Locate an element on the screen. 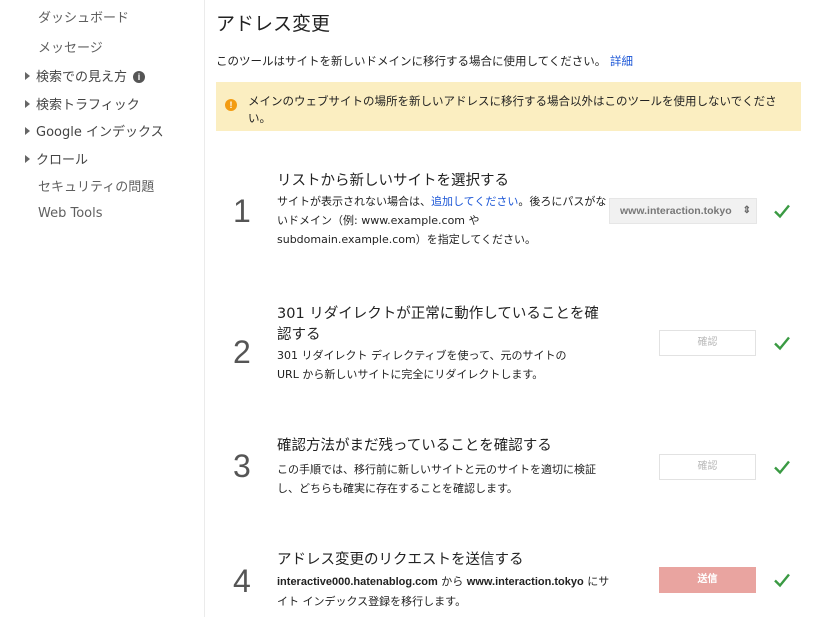  sidebar-item-search-appearance: 検索での見え方 i is located at coordinates (85, 75).